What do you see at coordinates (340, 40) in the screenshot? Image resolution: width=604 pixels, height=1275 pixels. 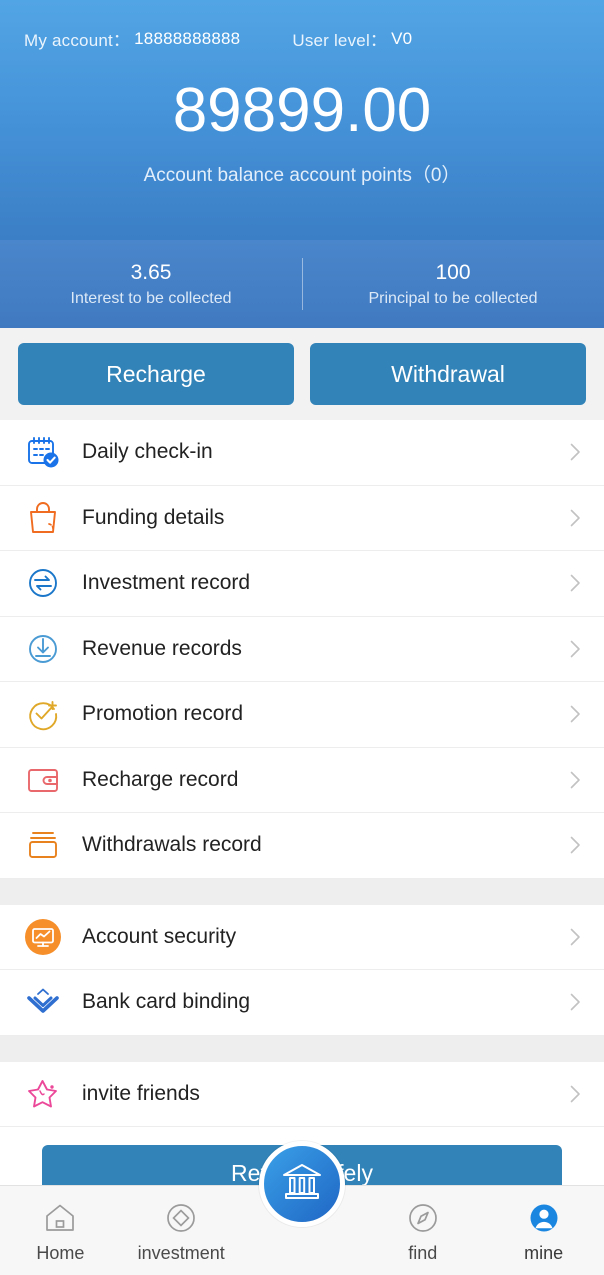 I see `user-level-label: User level：` at bounding box center [340, 40].